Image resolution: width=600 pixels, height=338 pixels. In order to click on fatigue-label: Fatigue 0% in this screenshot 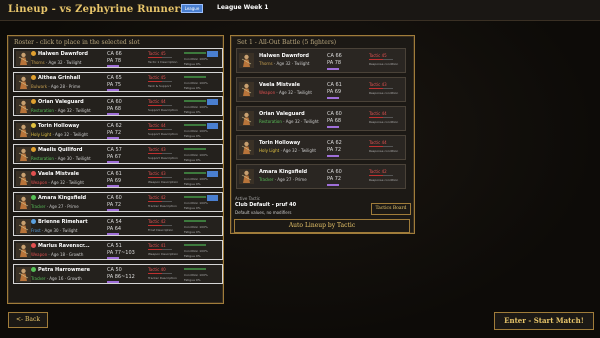, I will do `click(192, 256)`.